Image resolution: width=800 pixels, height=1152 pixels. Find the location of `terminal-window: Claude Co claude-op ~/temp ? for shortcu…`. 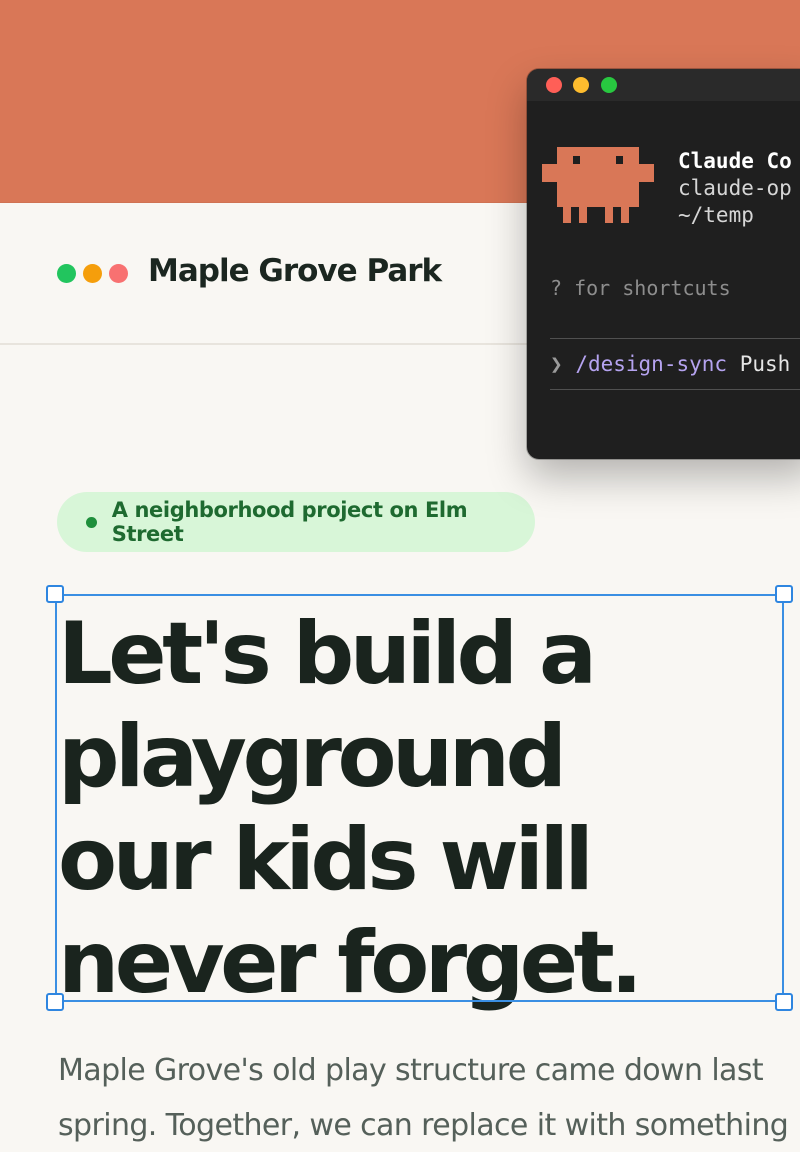

terminal-window: Claude Co claude-op ~/temp ? for shortcu… is located at coordinates (663, 264).